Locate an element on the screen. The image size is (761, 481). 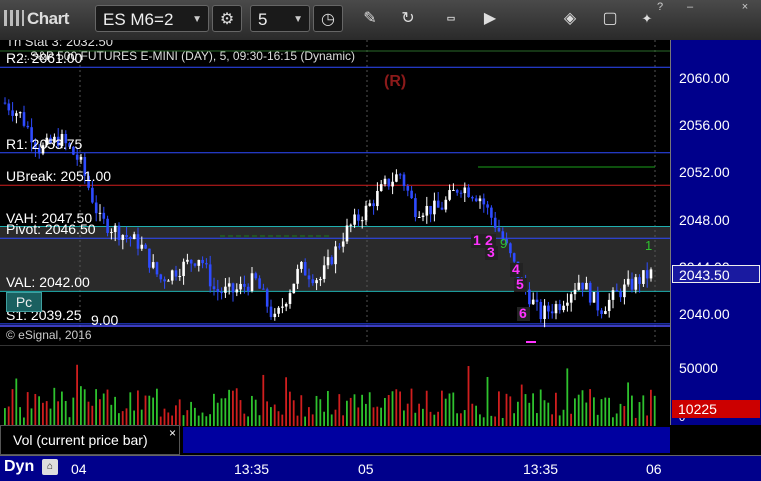
study-label-box: Vol (current price bar) × is located at coordinates (90, 440).